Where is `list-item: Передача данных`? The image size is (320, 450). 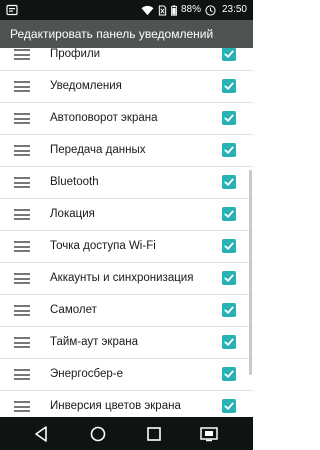
list-item: Передача данных is located at coordinates (126, 151).